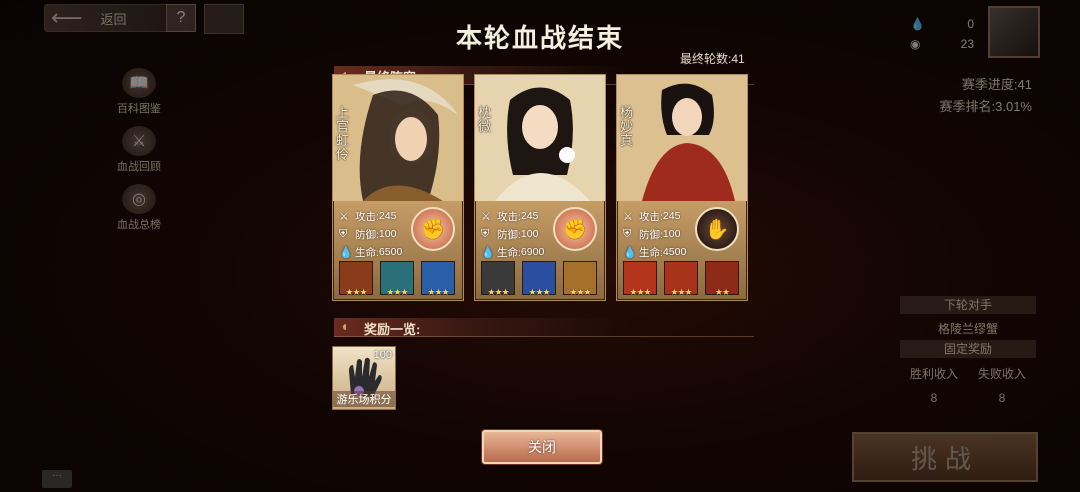 This screenshot has height=492, width=1080. What do you see at coordinates (139, 109) in the screenshot?
I see `side-item-label: 百科图鉴` at bounding box center [139, 109].